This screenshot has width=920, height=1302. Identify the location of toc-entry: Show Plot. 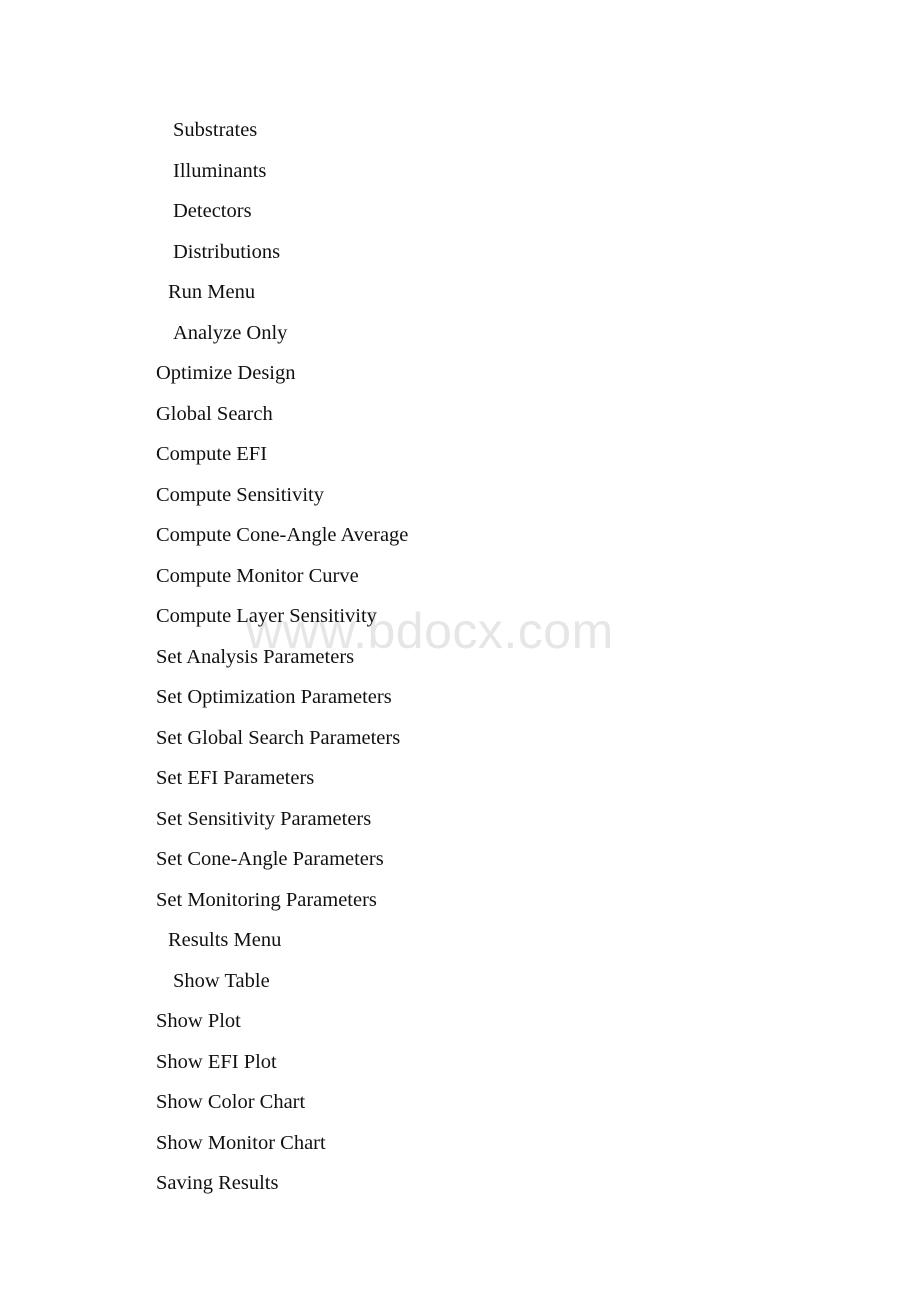
(460, 1021).